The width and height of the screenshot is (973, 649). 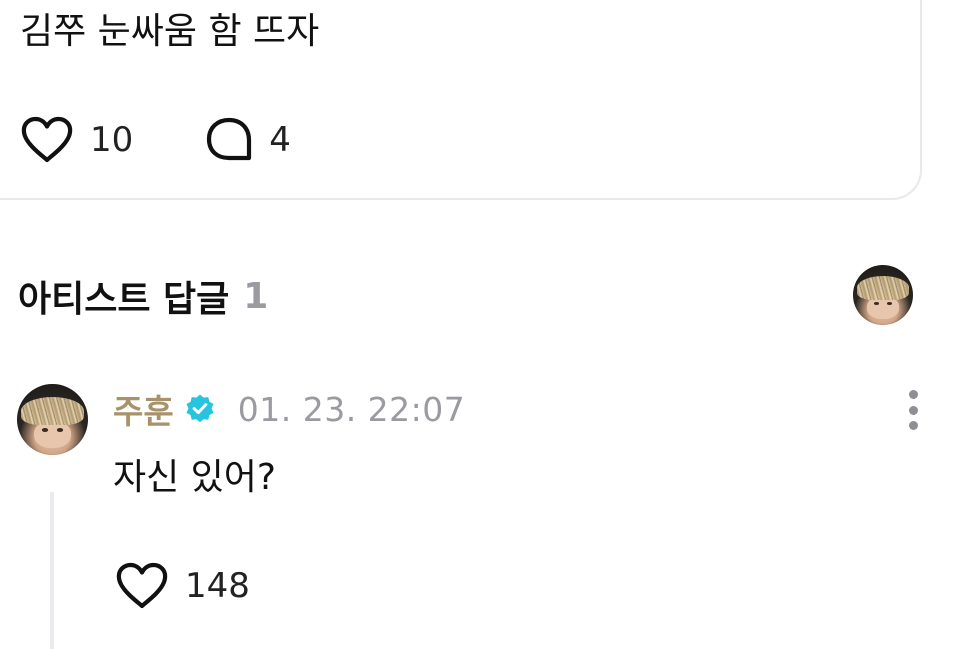 What do you see at coordinates (217, 586) in the screenshot?
I see `comment-like-count: 148` at bounding box center [217, 586].